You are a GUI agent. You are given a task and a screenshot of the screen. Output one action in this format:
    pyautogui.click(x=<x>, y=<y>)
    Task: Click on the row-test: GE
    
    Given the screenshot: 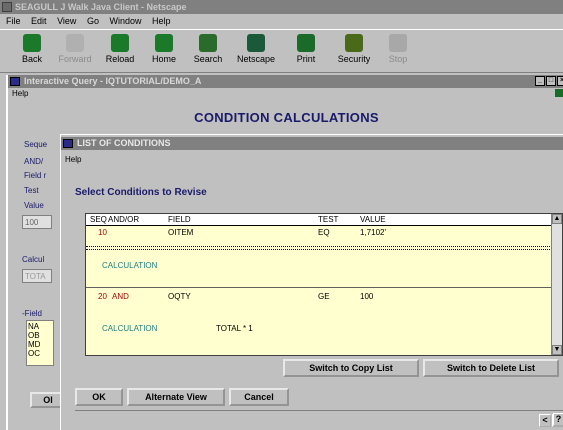 What is the action you would take?
    pyautogui.click(x=324, y=296)
    